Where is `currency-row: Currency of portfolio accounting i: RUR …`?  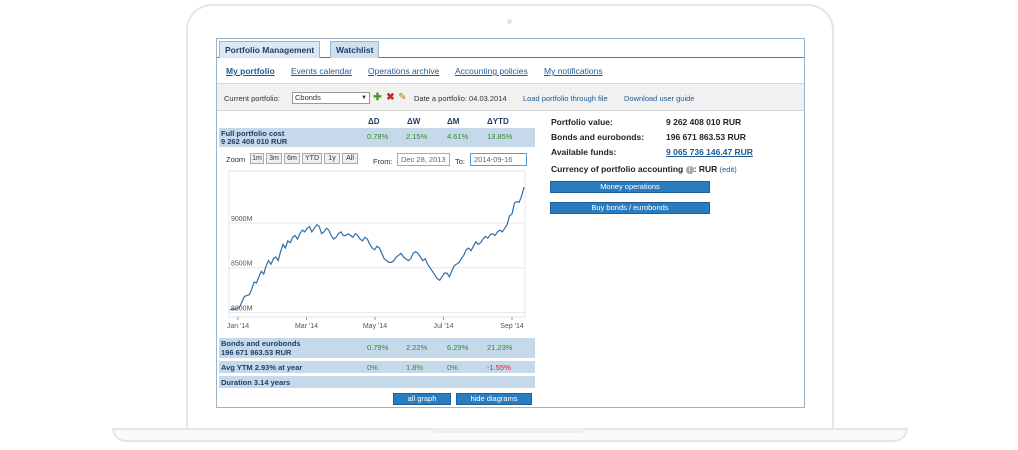
currency-row: Currency of portfolio accounting i: RUR … is located at coordinates (644, 169).